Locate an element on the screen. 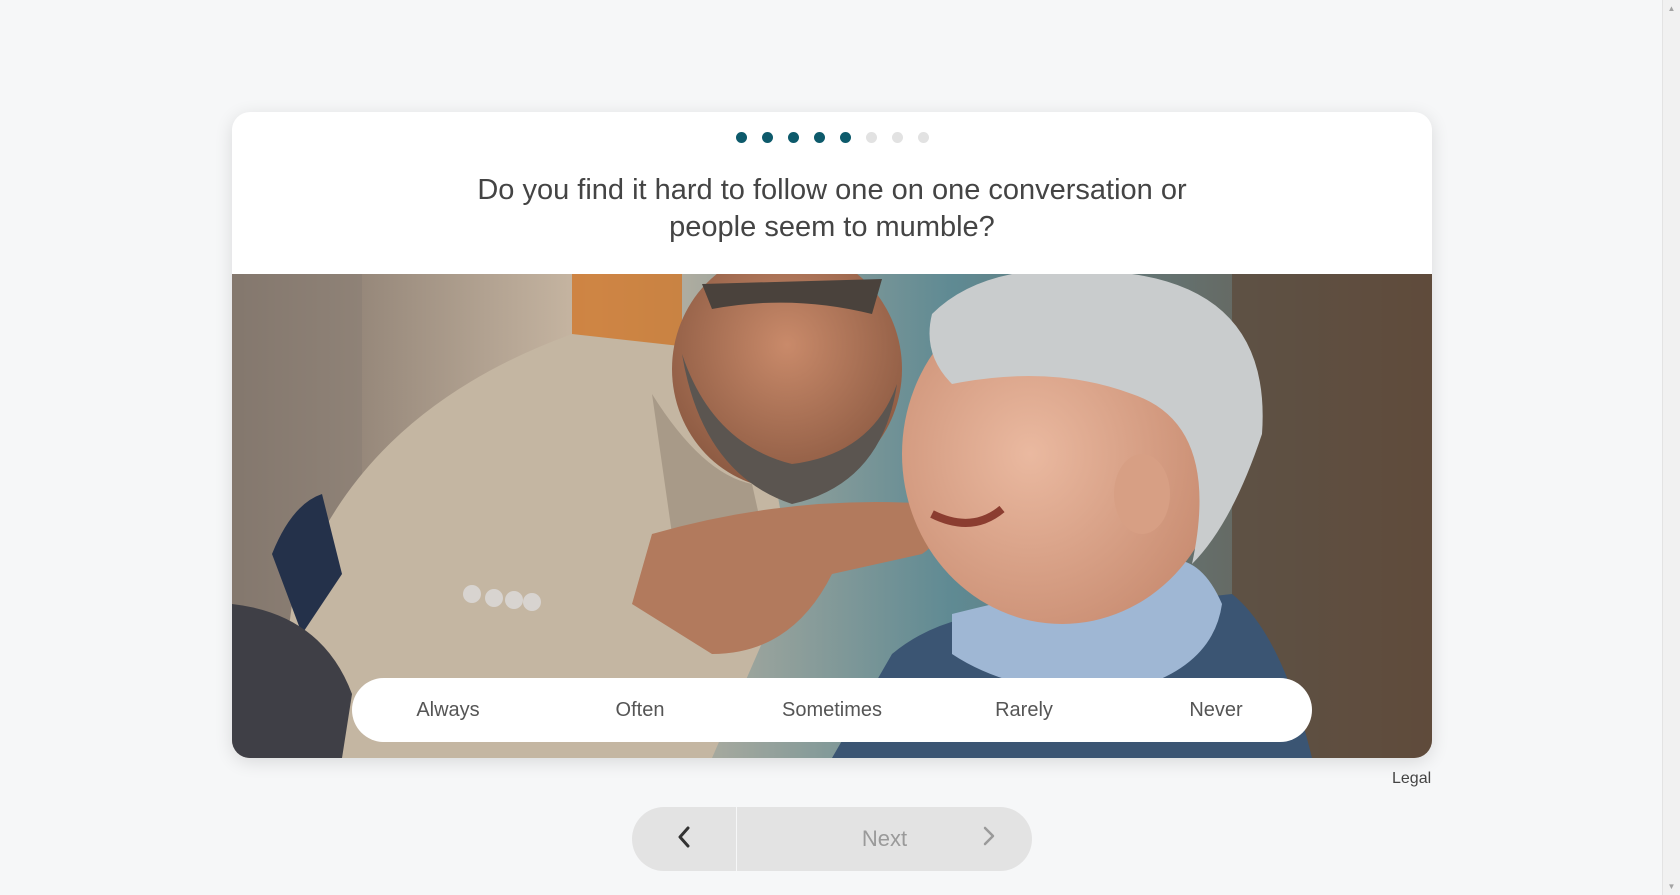 The image size is (1680, 895). legal-link: Legal is located at coordinates (1411, 779).